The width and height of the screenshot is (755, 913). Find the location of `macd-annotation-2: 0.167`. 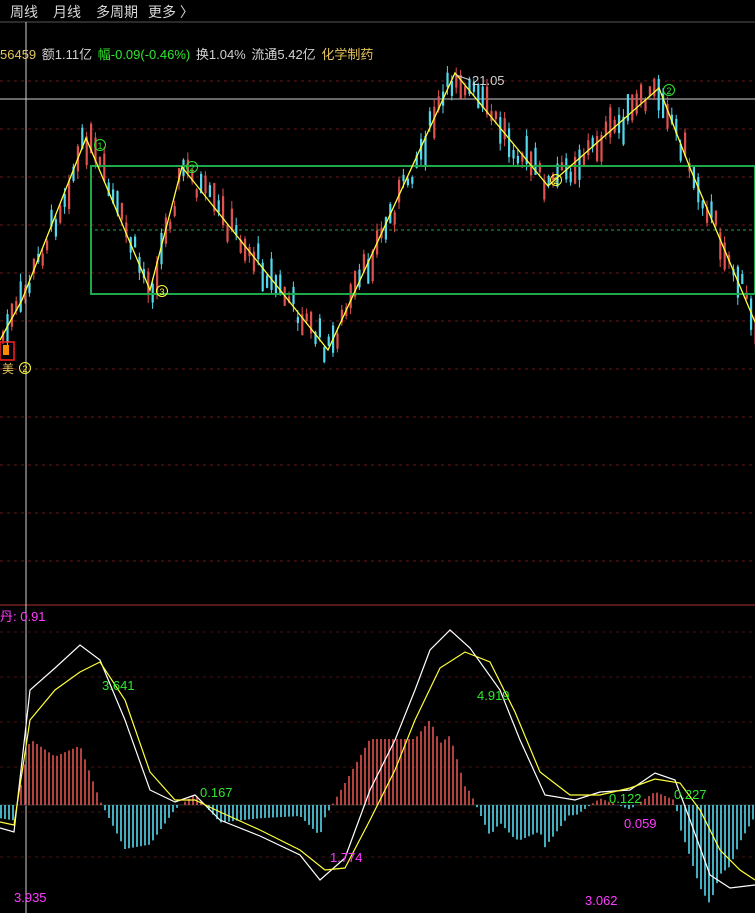

macd-annotation-2: 0.167 is located at coordinates (216, 792).